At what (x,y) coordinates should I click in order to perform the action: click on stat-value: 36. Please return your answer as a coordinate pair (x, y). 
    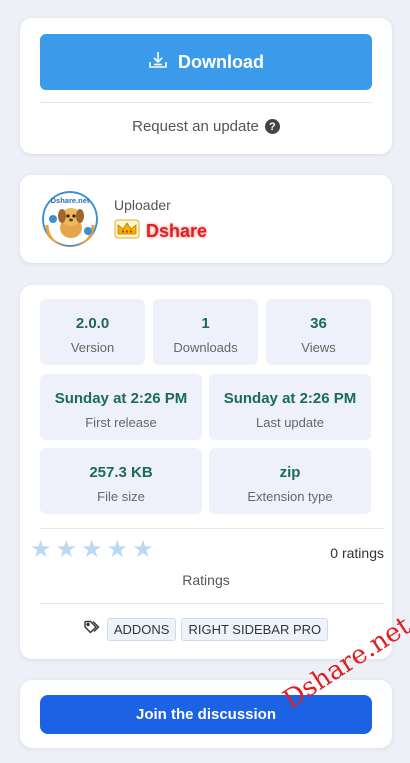
    Looking at the image, I should click on (318, 323).